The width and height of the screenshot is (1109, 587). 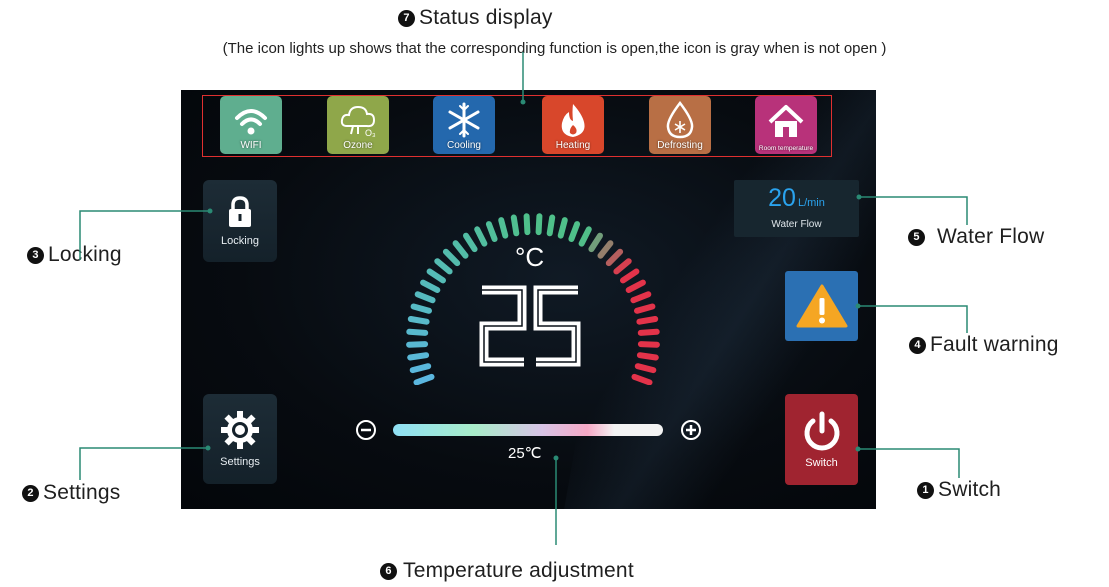 I want to click on leader-settings, so click(x=143, y=463).